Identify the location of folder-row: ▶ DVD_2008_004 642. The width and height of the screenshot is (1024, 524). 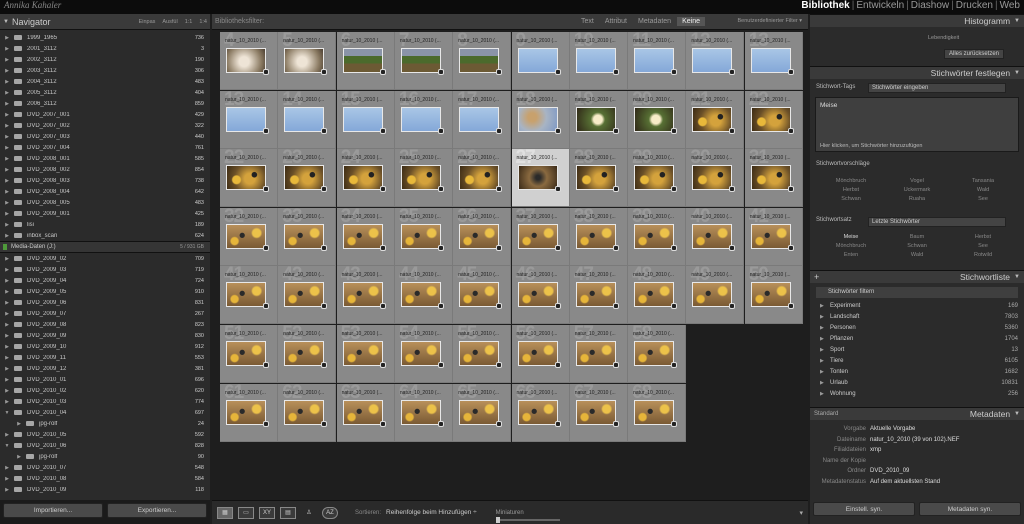
(105, 191).